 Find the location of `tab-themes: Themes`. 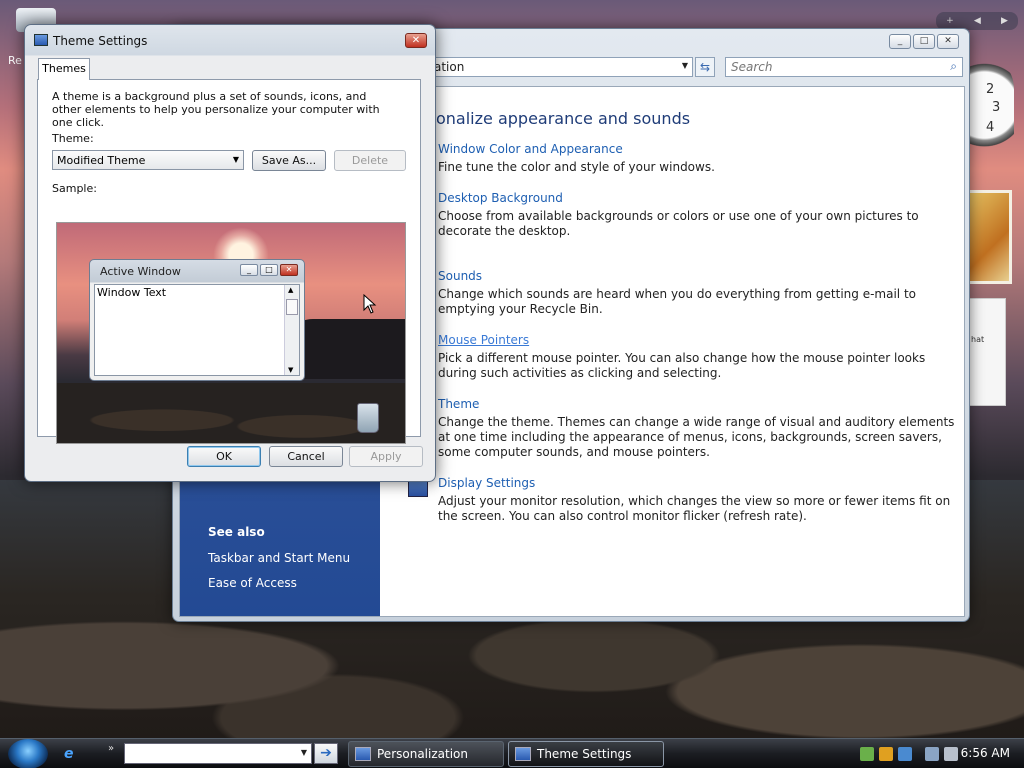

tab-themes: Themes is located at coordinates (64, 69).